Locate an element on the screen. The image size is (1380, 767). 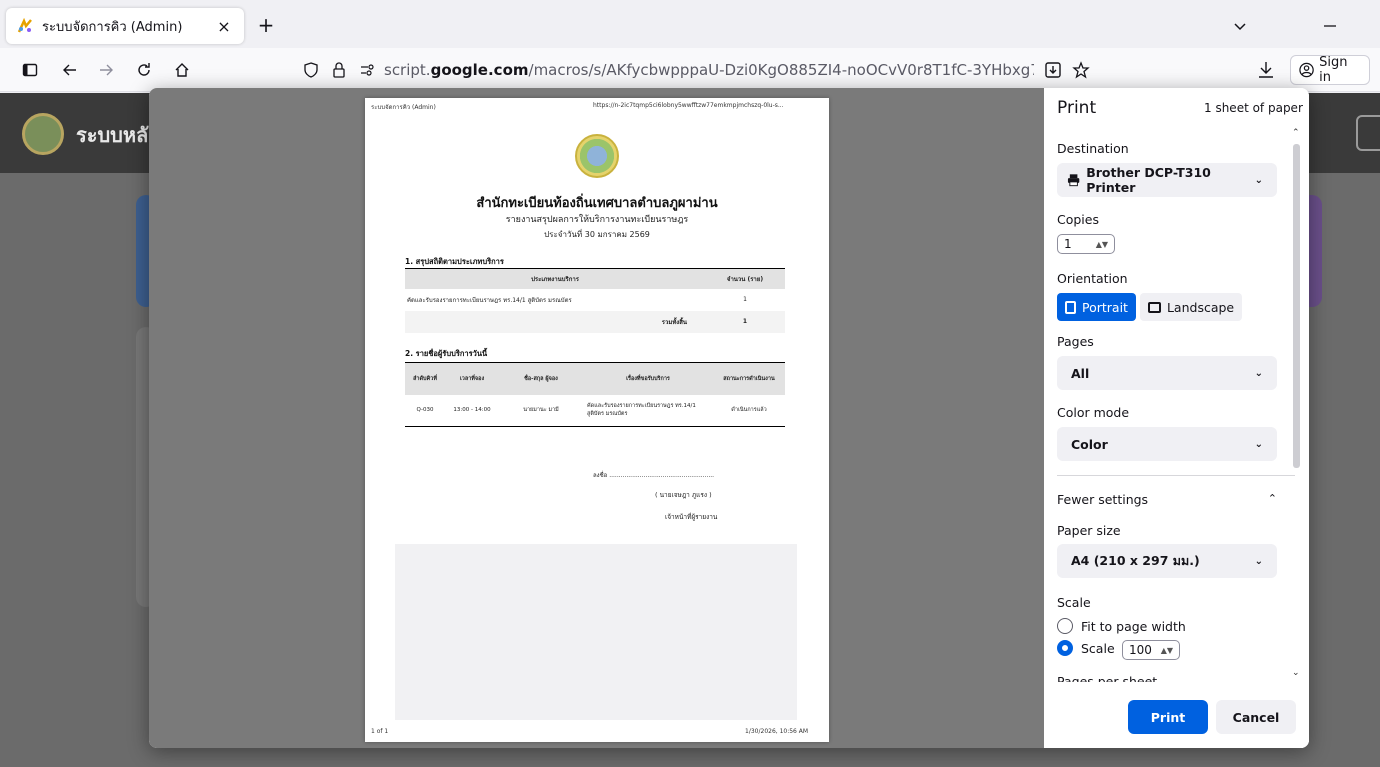
cell-time: 13:00 - 14:00 is located at coordinates (472, 410).